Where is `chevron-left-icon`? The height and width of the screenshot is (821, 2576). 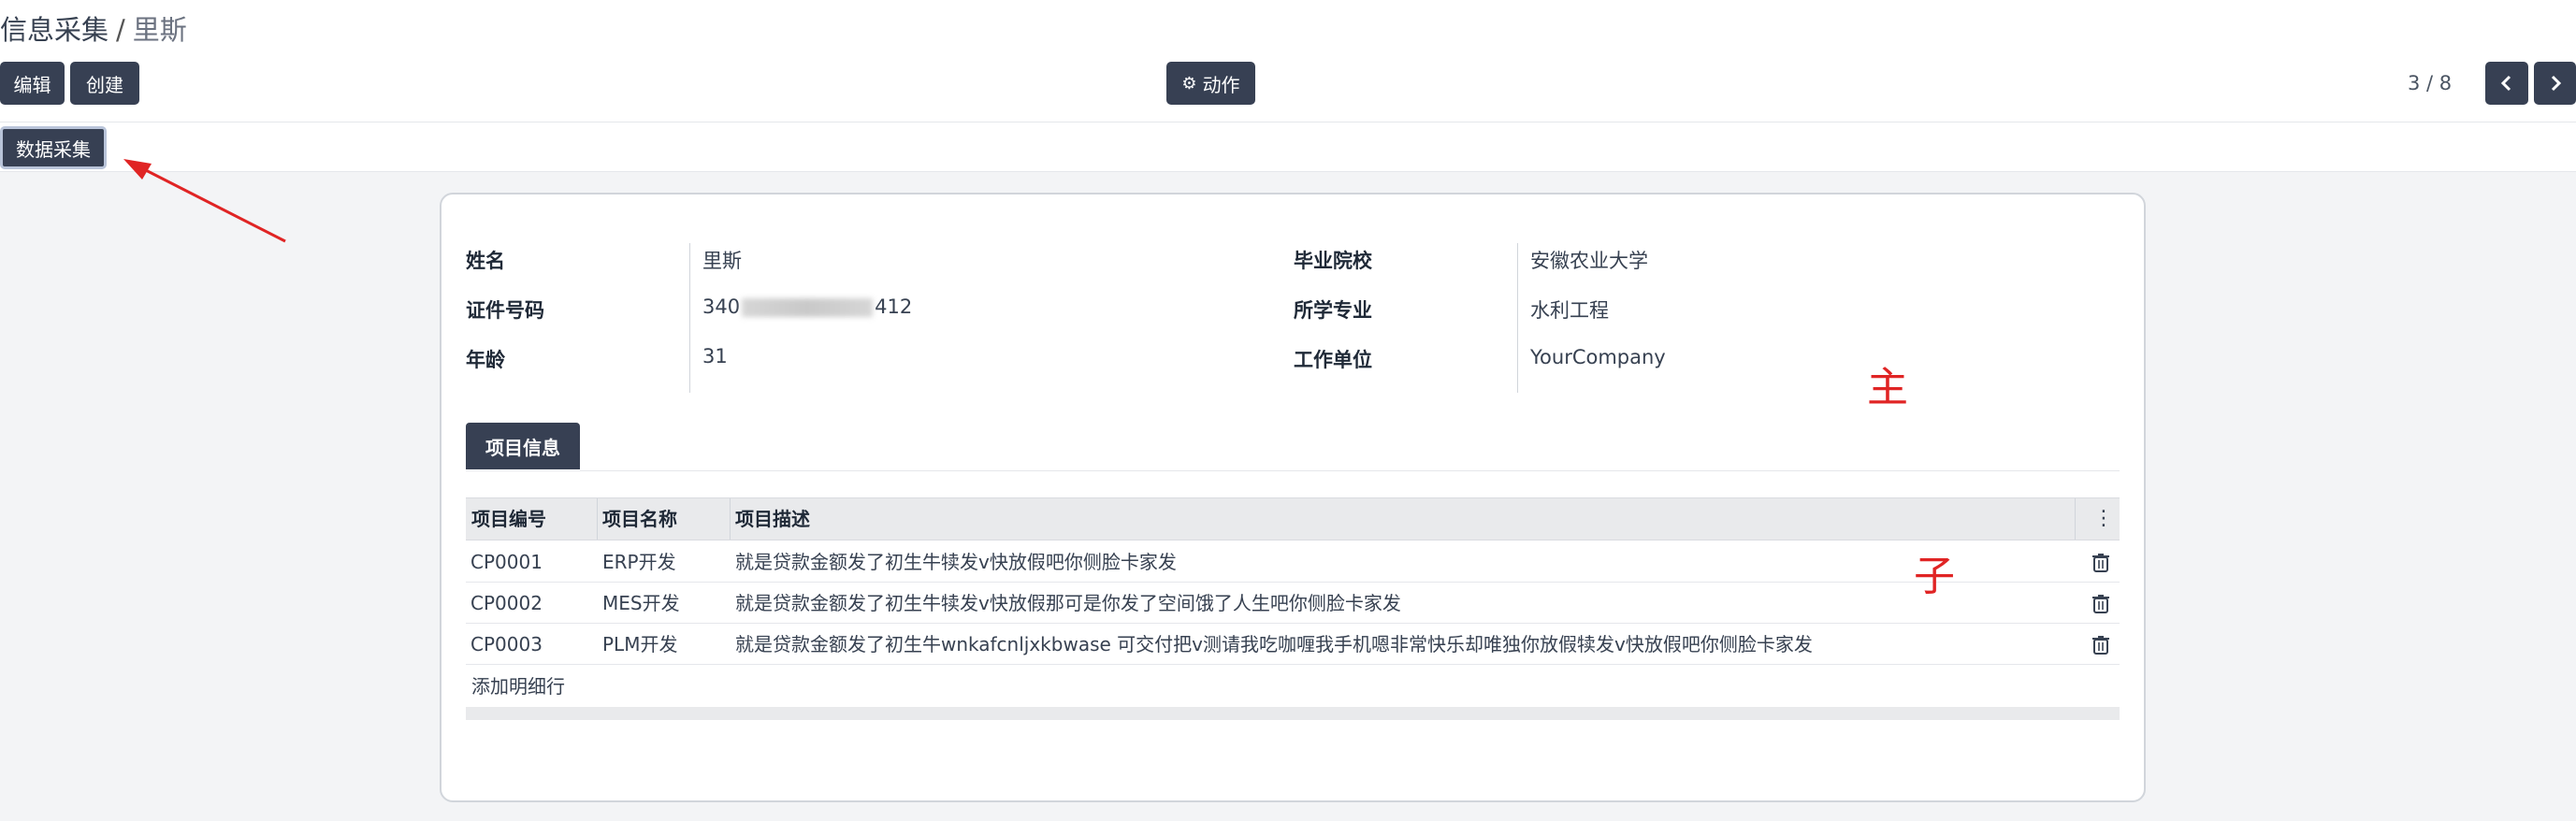 chevron-left-icon is located at coordinates (2505, 83).